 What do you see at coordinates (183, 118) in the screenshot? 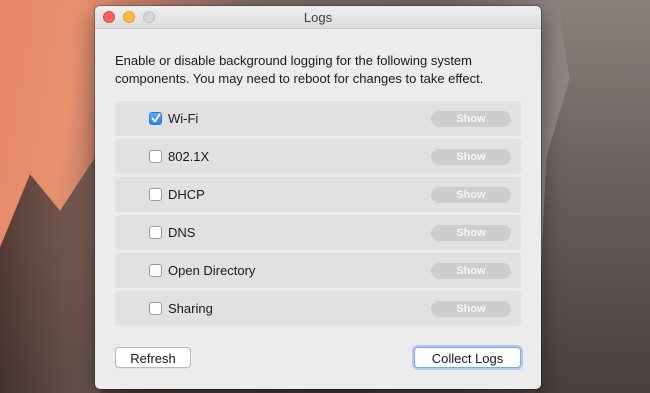
I see `component-label: Wi-Fi` at bounding box center [183, 118].